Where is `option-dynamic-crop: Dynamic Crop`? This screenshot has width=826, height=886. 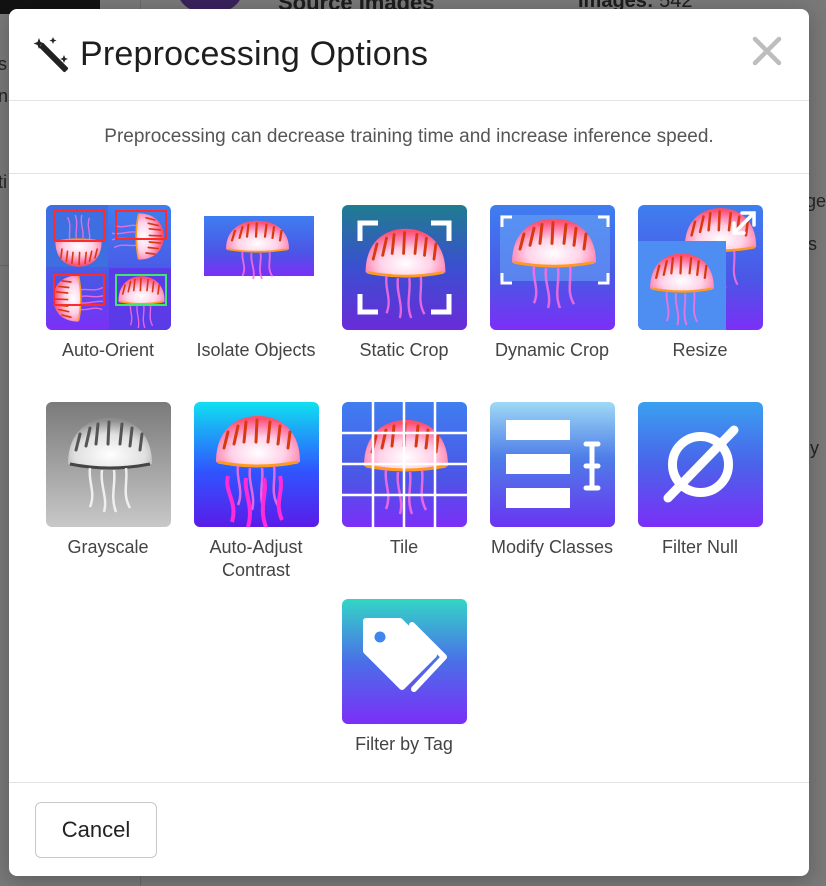 option-dynamic-crop: Dynamic Crop is located at coordinates (552, 283).